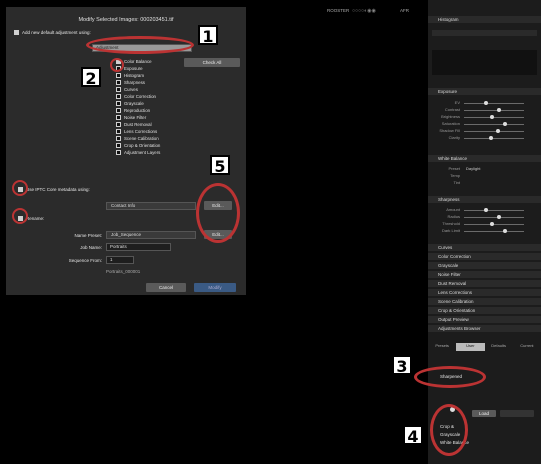 The image size is (541, 464). What do you see at coordinates (484, 19) in the screenshot?
I see `histogram-header: Histogram` at bounding box center [484, 19].